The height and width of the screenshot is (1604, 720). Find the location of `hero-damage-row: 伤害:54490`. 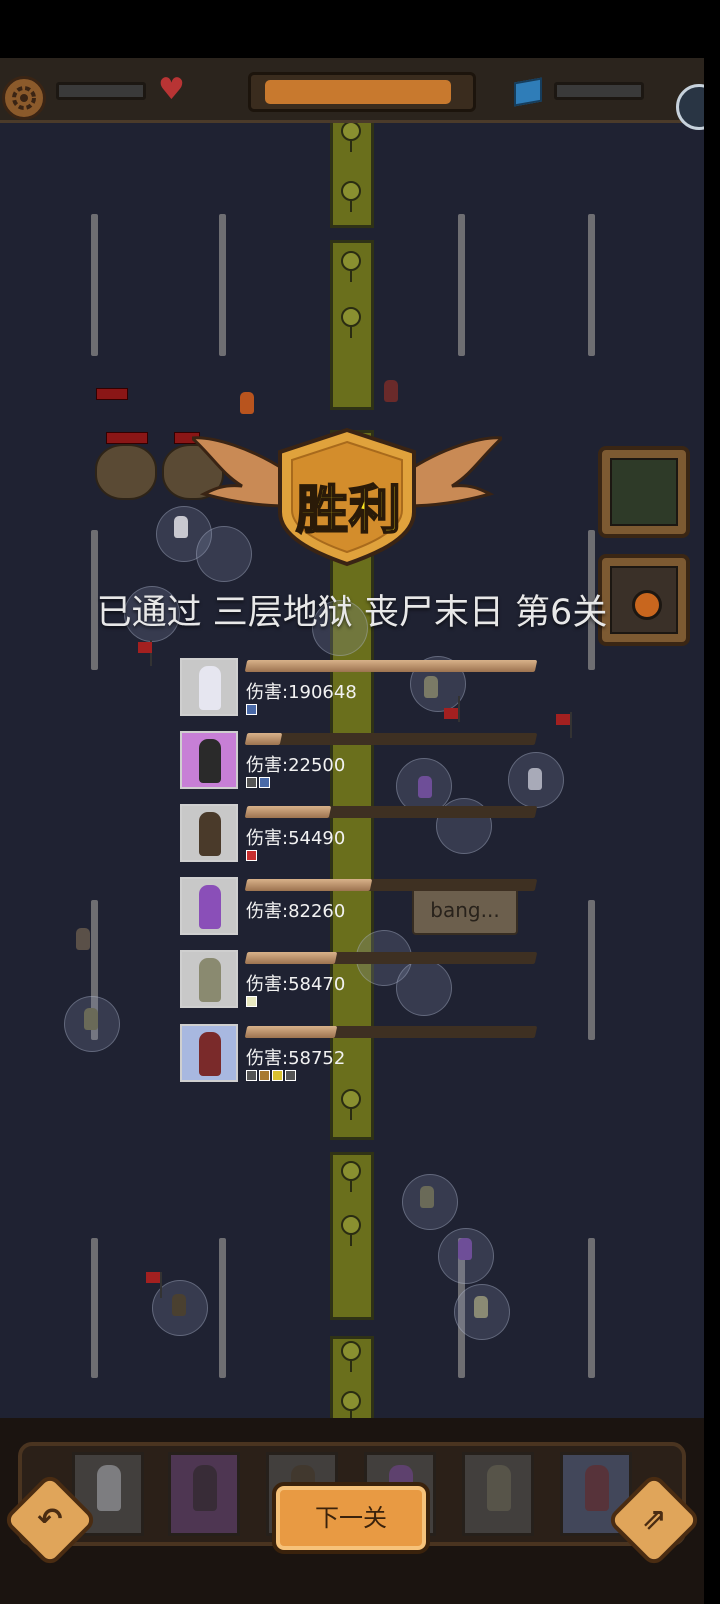

hero-damage-row: 伤害:54490 is located at coordinates (360, 835).